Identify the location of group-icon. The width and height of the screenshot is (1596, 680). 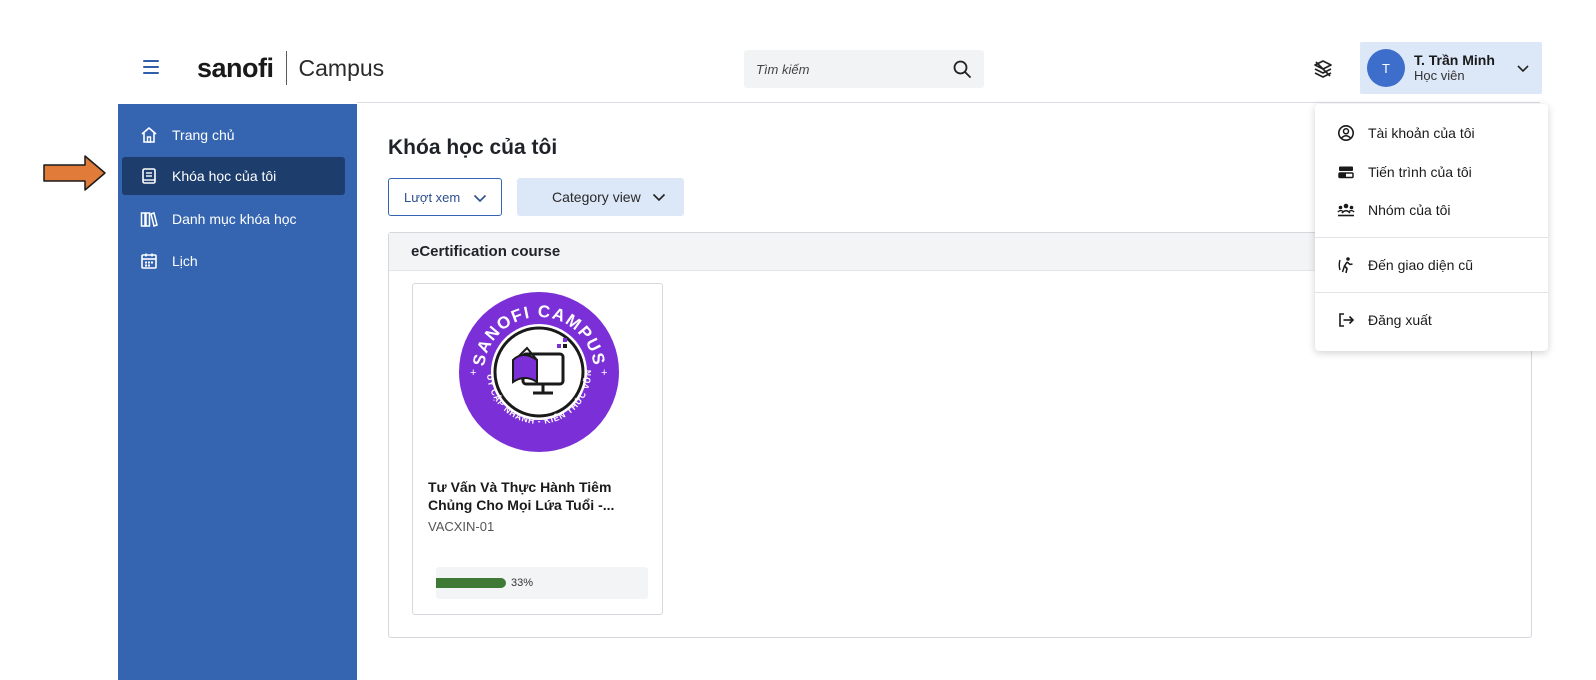
(1346, 210).